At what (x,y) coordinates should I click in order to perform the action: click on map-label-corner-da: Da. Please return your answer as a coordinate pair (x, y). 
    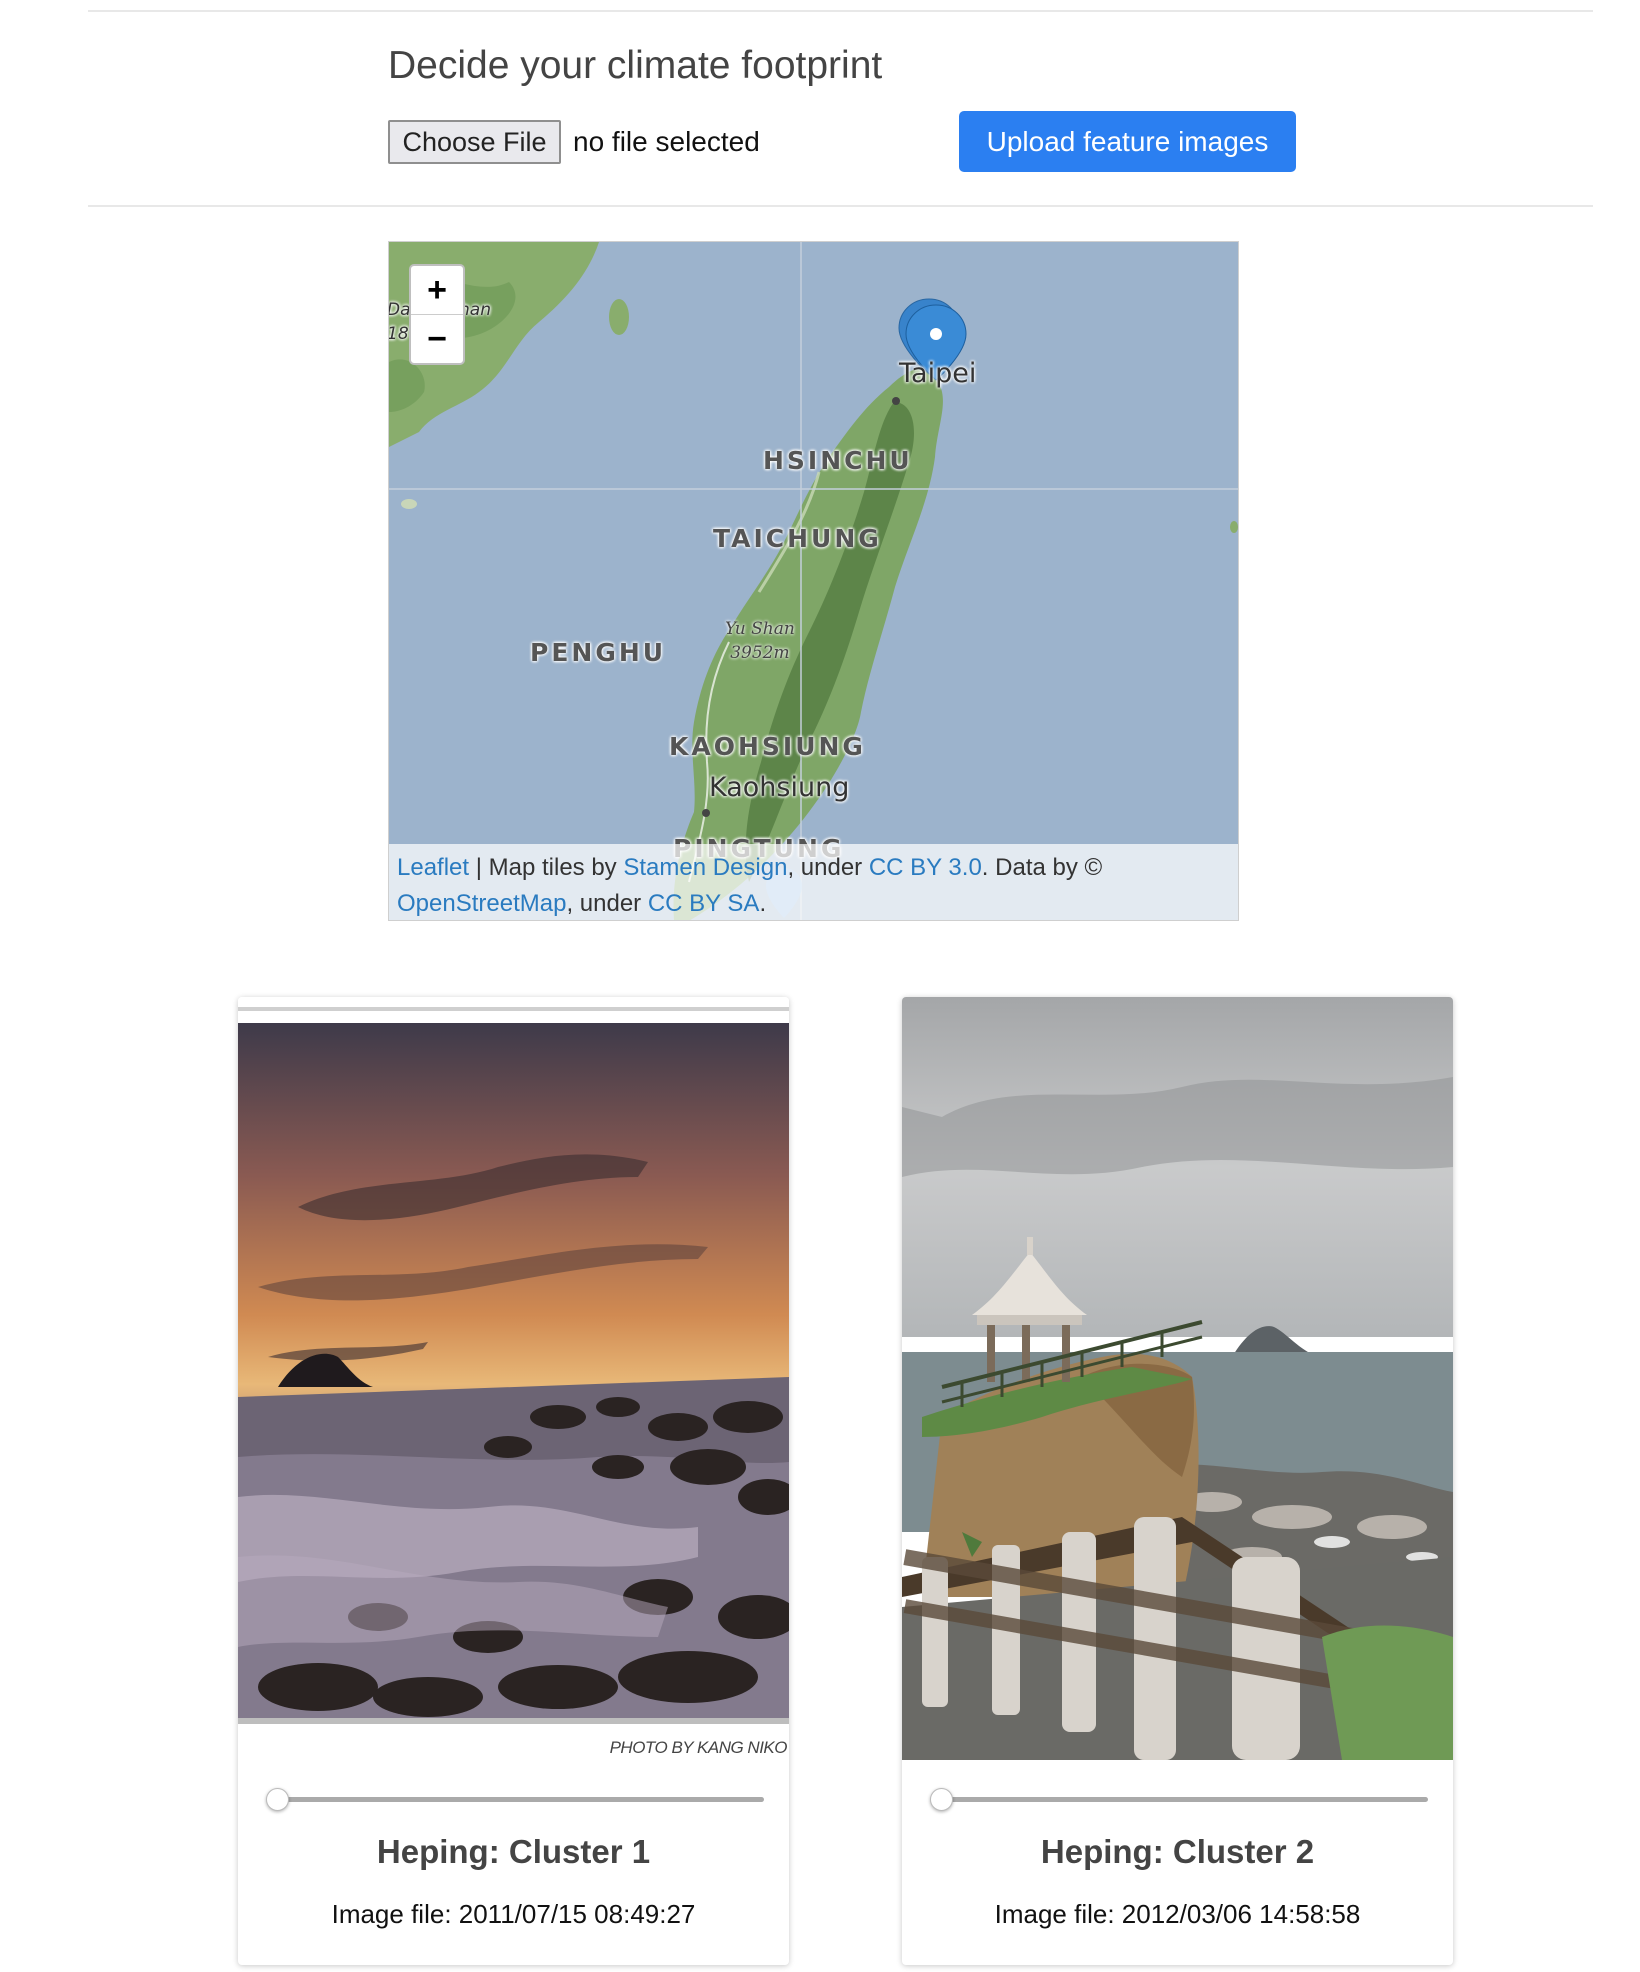
    Looking at the image, I should click on (399, 310).